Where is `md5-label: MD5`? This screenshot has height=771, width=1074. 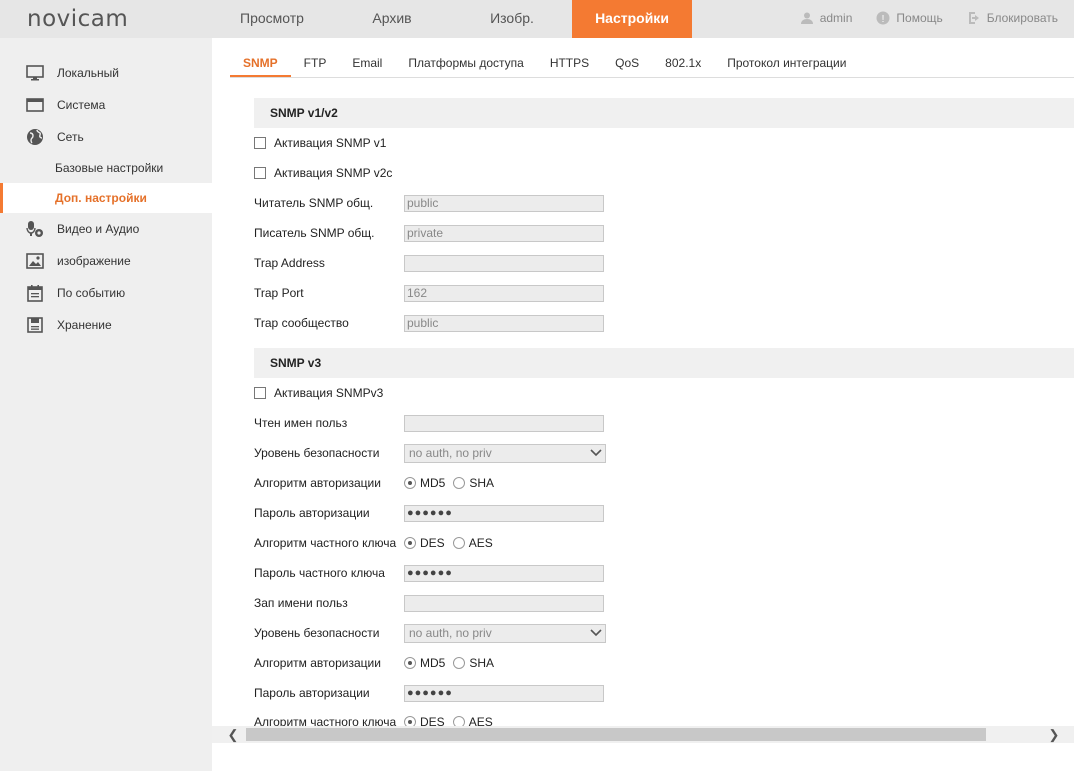 md5-label: MD5 is located at coordinates (433, 663).